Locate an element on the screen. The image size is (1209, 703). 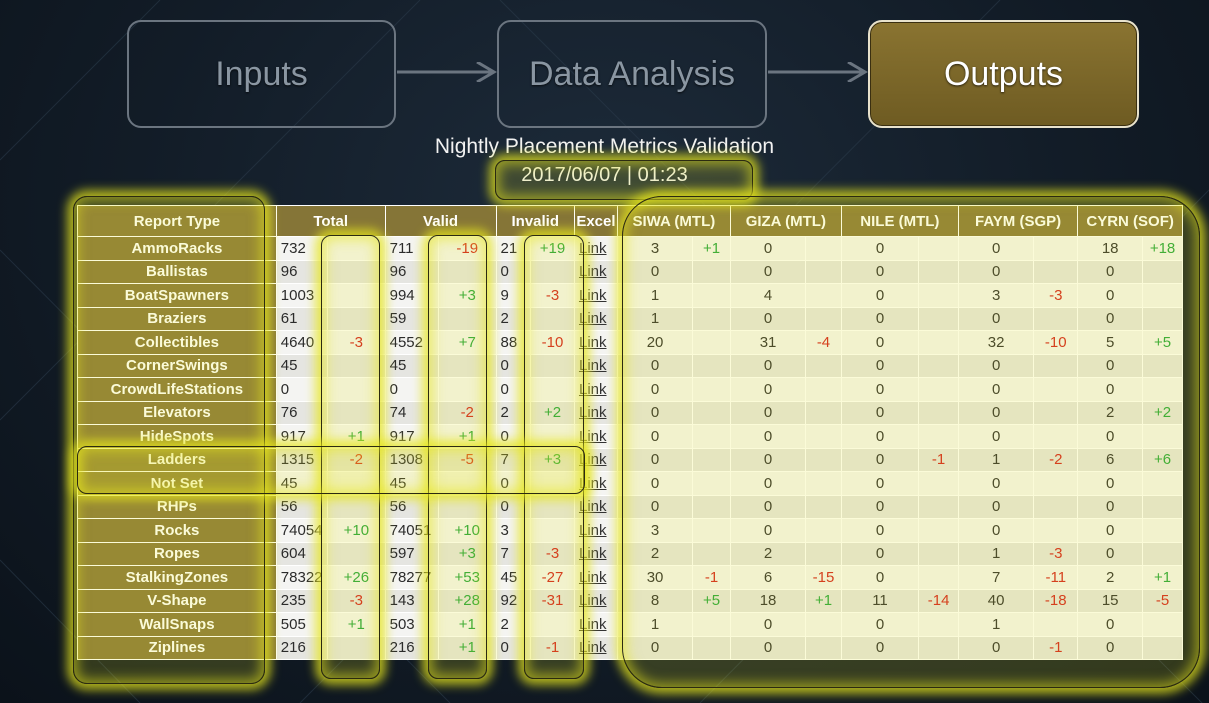
siwa-cell: 3 is located at coordinates (655, 530).